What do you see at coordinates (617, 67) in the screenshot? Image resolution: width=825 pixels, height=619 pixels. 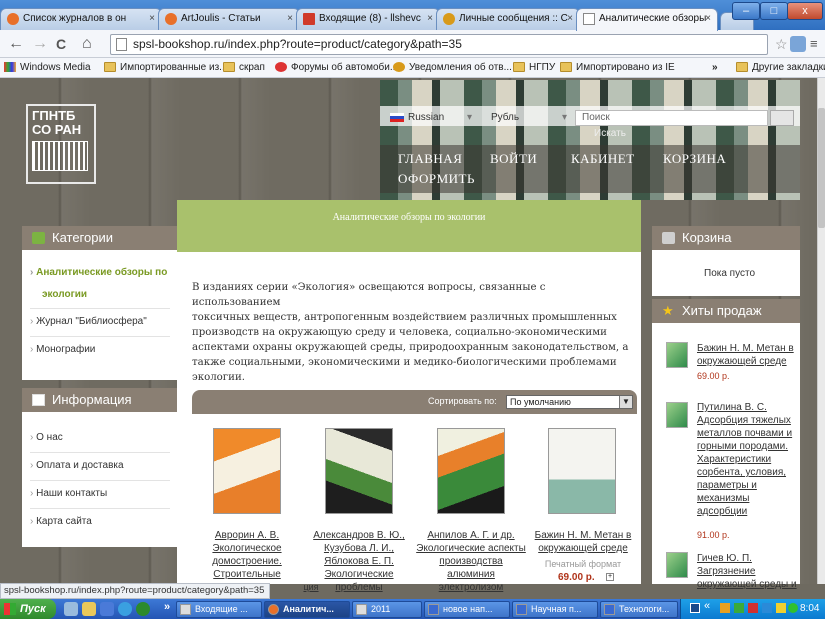 I see `bookmark-folder-ie: Импортировано из IE` at bounding box center [617, 67].